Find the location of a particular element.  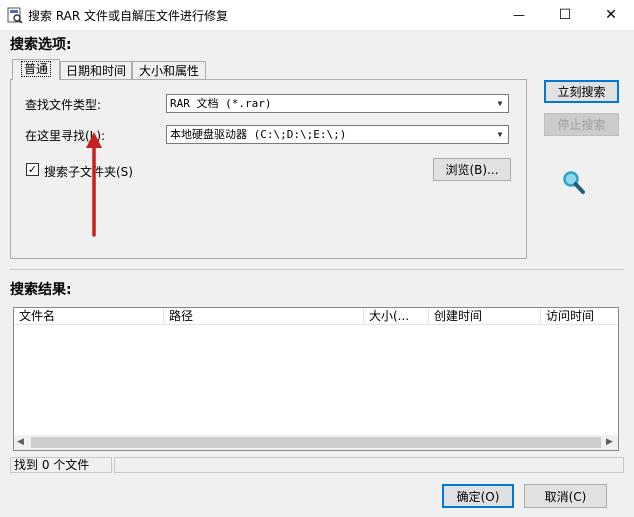

status-panel is located at coordinates (369, 465).